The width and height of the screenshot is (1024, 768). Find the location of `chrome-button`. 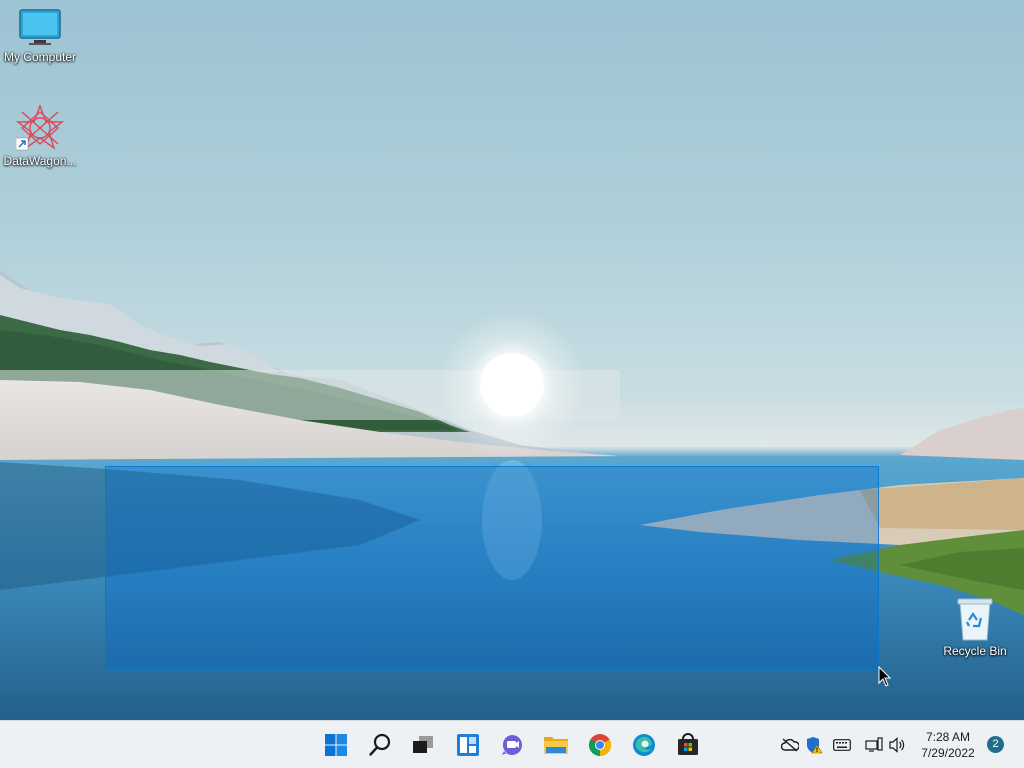

chrome-button is located at coordinates (600, 745).